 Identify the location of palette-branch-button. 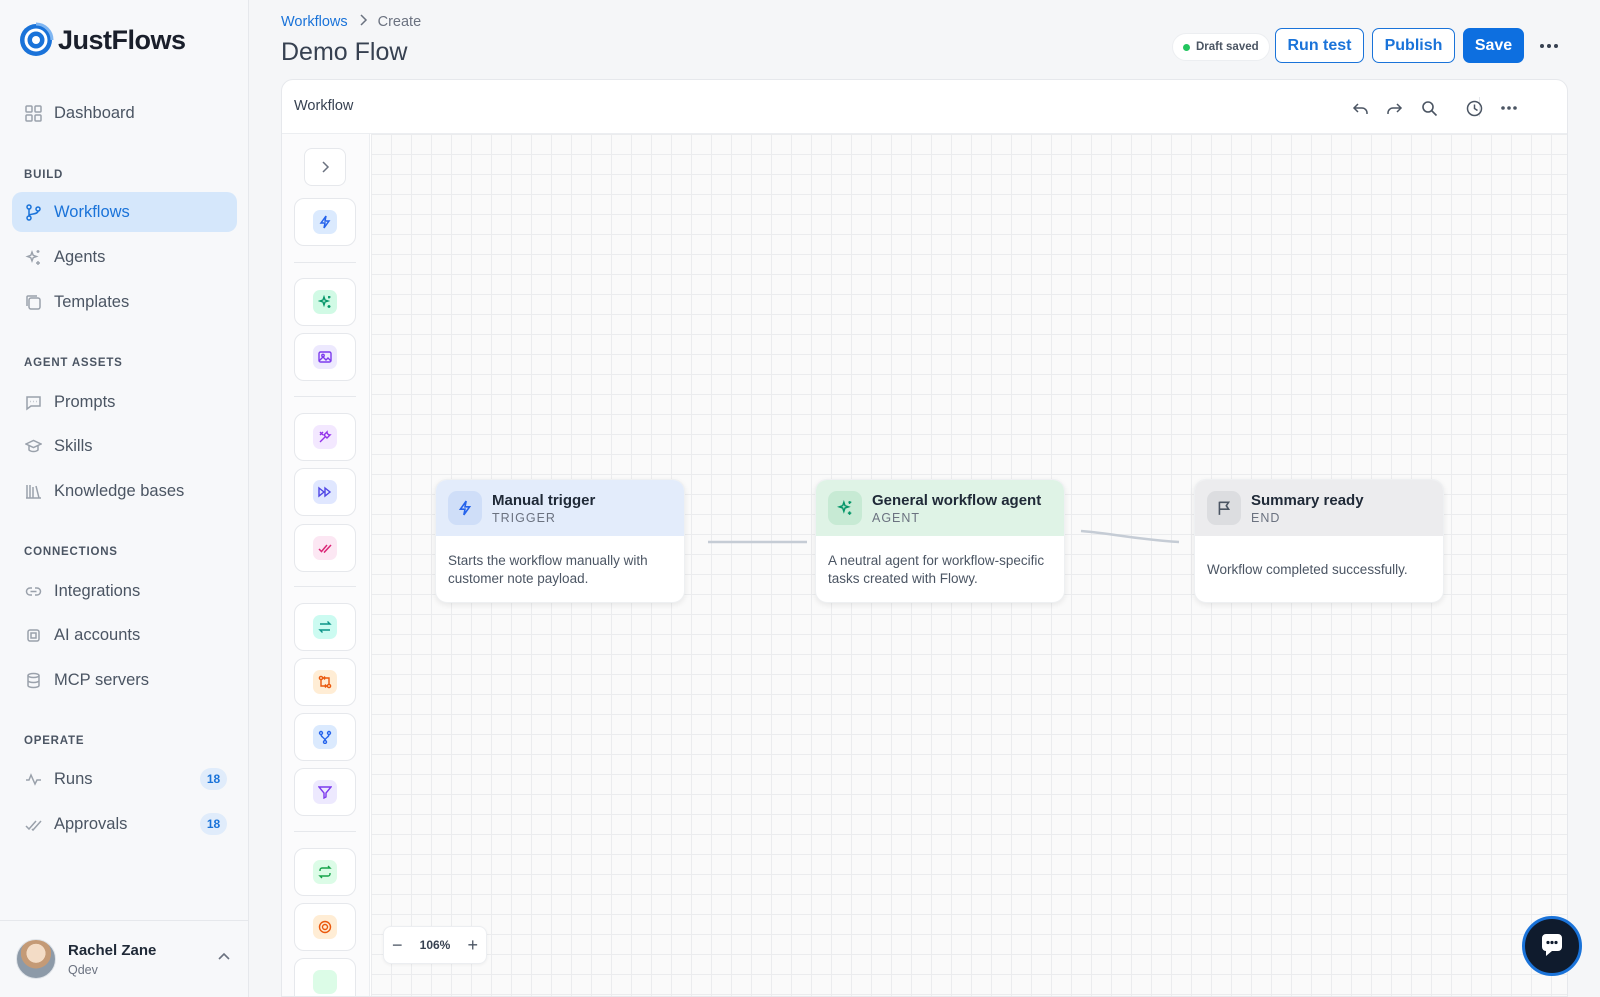
(325, 737).